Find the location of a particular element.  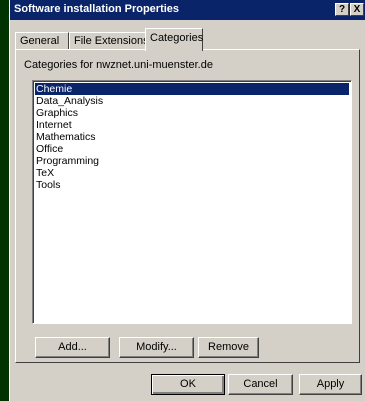

list-item: Data_Analysis is located at coordinates (69, 101).